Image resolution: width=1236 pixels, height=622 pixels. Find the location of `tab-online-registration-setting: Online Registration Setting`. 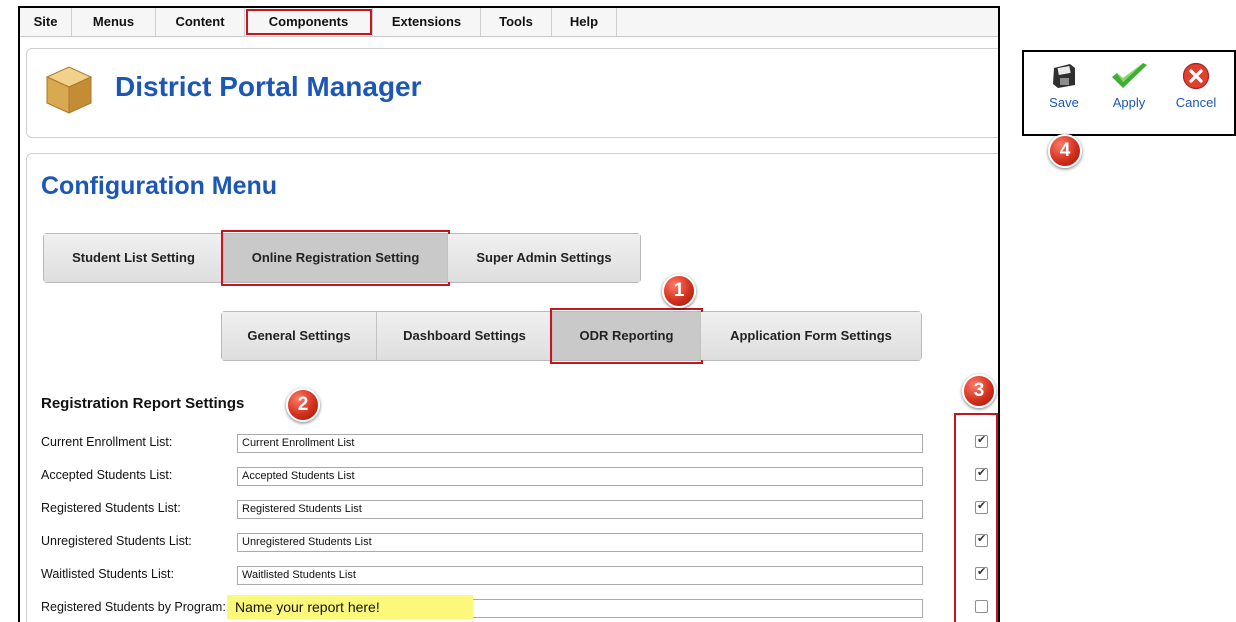

tab-online-registration-setting: Online Registration Setting is located at coordinates (335, 258).